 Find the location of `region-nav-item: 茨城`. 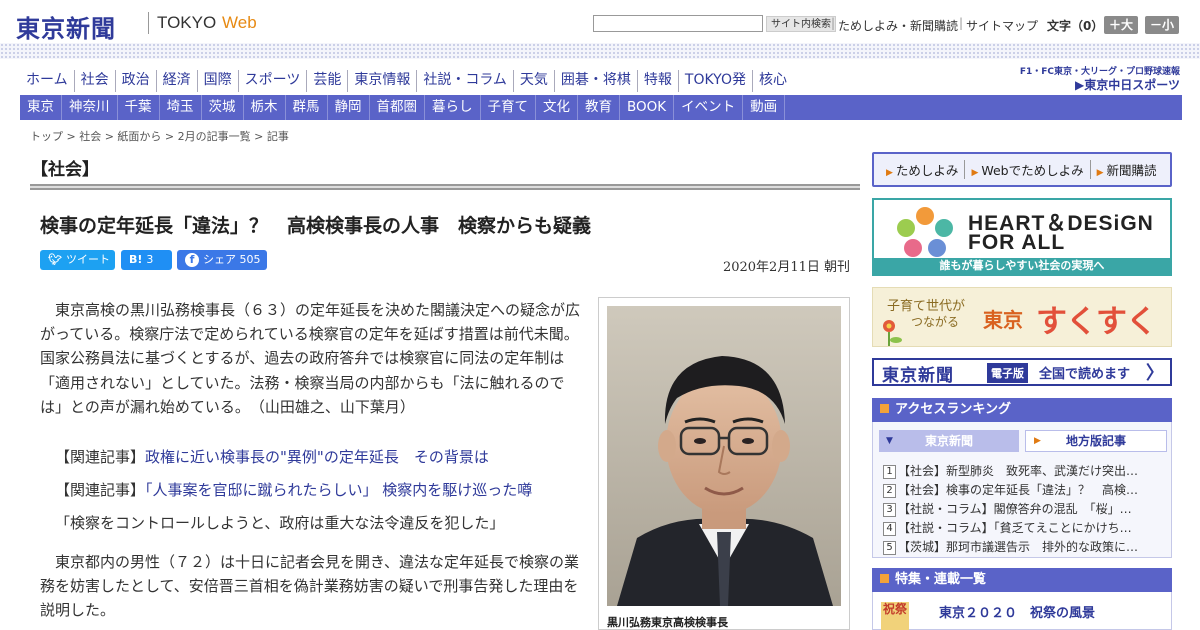

region-nav-item: 茨城 is located at coordinates (223, 107).